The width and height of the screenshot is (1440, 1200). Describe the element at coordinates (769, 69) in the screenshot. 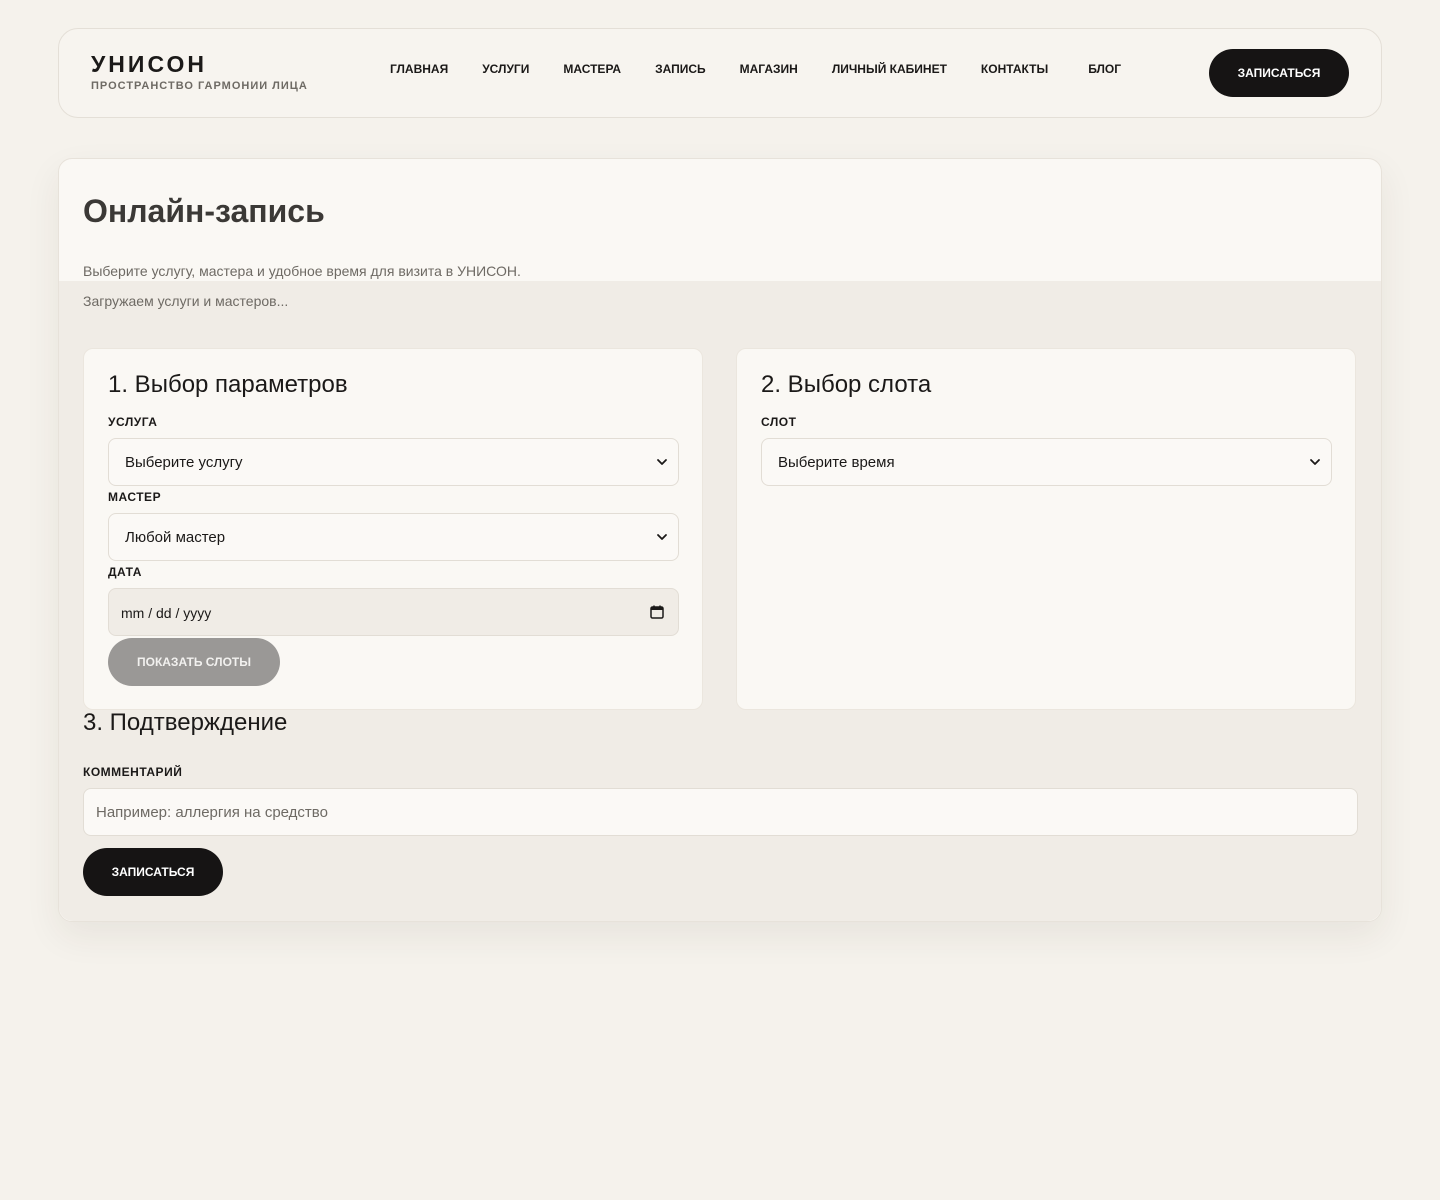

I see `nav-item-shop: МАГАЗИН` at that location.